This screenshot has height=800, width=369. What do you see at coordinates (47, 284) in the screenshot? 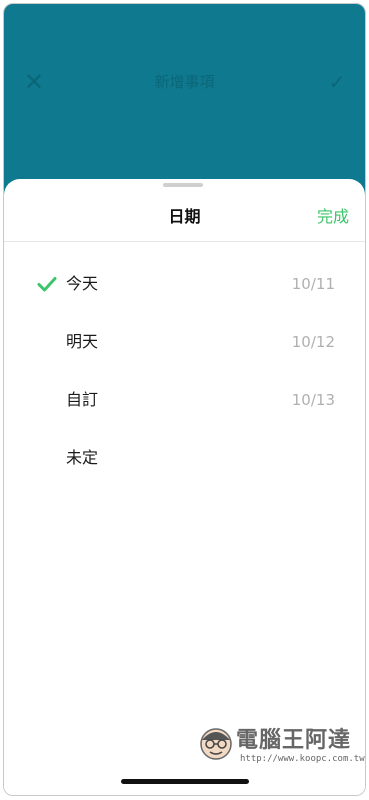
I see `checkmark-icon` at bounding box center [47, 284].